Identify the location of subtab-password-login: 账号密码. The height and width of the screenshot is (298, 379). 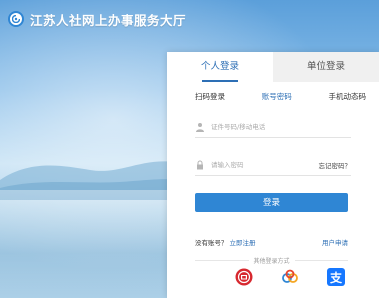
(277, 96).